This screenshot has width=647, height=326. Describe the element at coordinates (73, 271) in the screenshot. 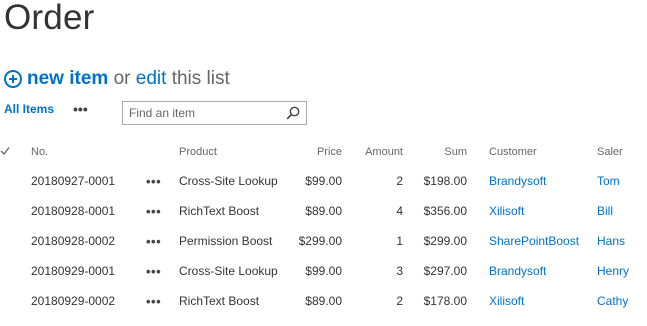

I see `cell-no: 20180929-0001` at that location.